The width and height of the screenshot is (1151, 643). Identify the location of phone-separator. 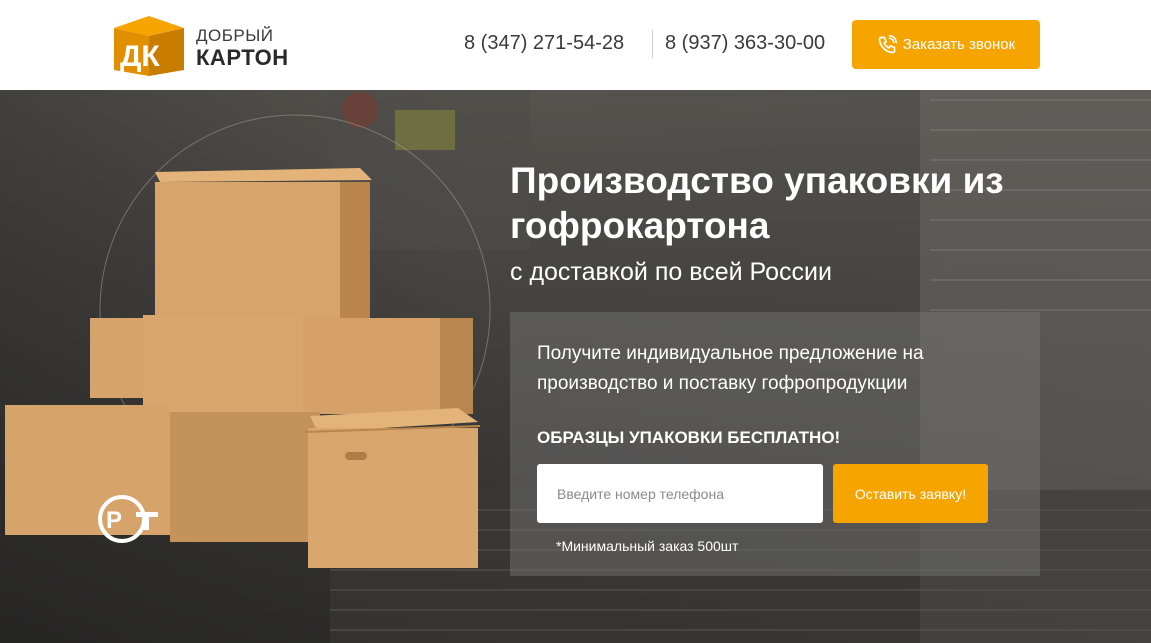
(652, 44).